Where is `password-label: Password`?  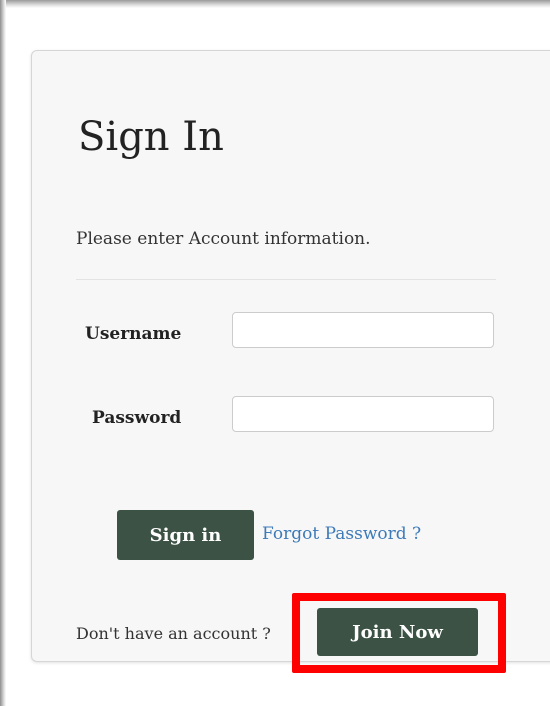 password-label: Password is located at coordinates (137, 418).